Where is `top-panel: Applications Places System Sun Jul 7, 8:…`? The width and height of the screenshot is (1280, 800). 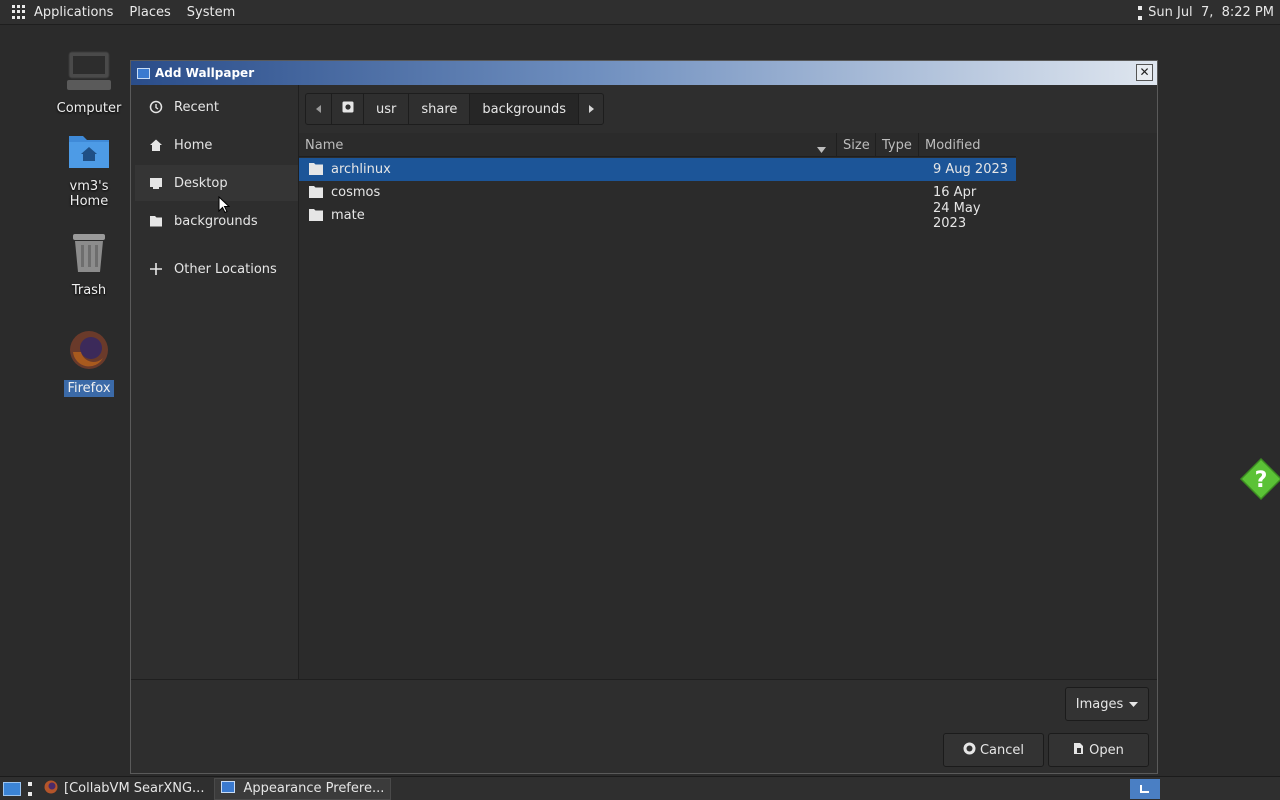
top-panel: Applications Places System Sun Jul 7, 8:… is located at coordinates (640, 12).